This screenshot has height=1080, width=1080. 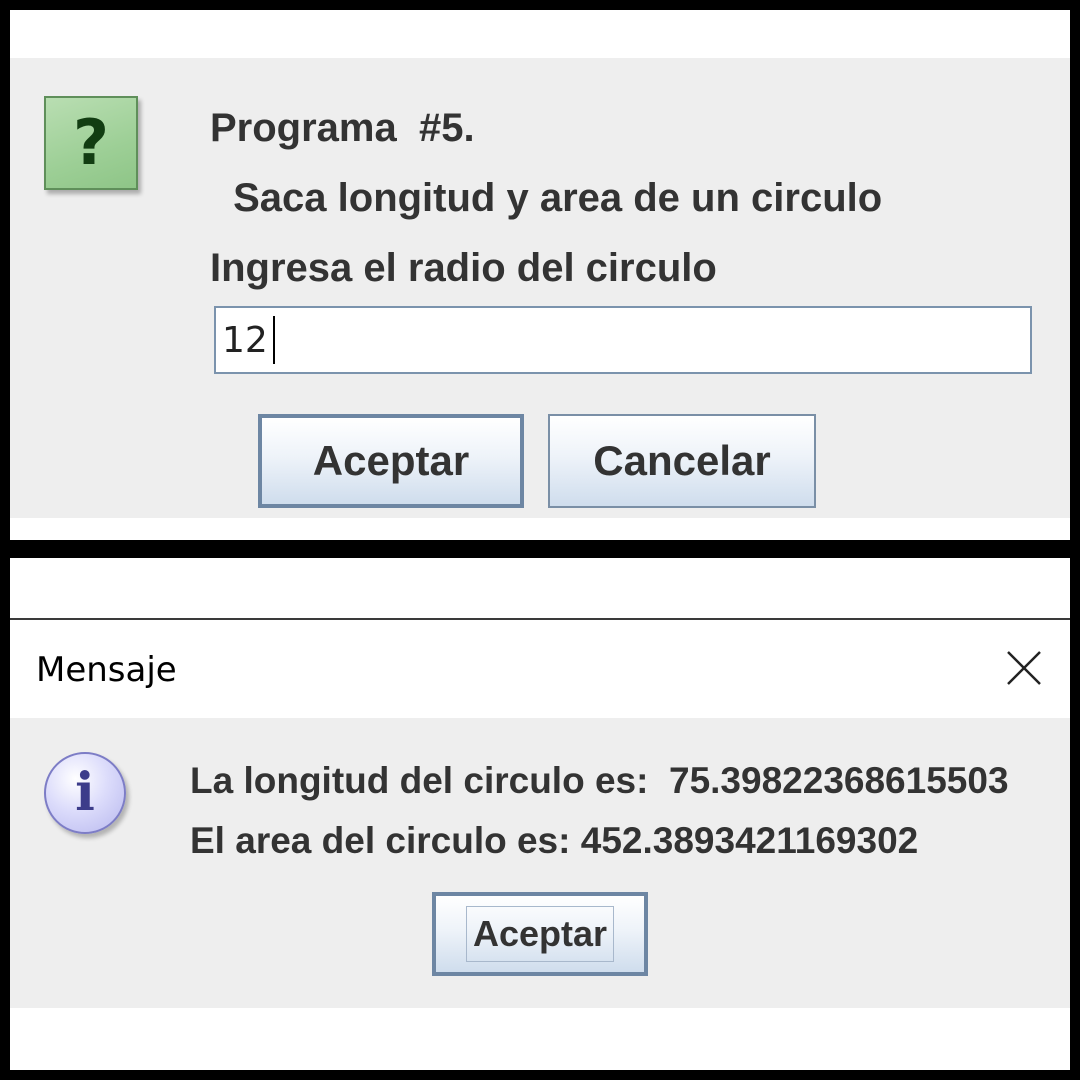 I want to click on aceptar-button-label: Aceptar, so click(x=540, y=933).